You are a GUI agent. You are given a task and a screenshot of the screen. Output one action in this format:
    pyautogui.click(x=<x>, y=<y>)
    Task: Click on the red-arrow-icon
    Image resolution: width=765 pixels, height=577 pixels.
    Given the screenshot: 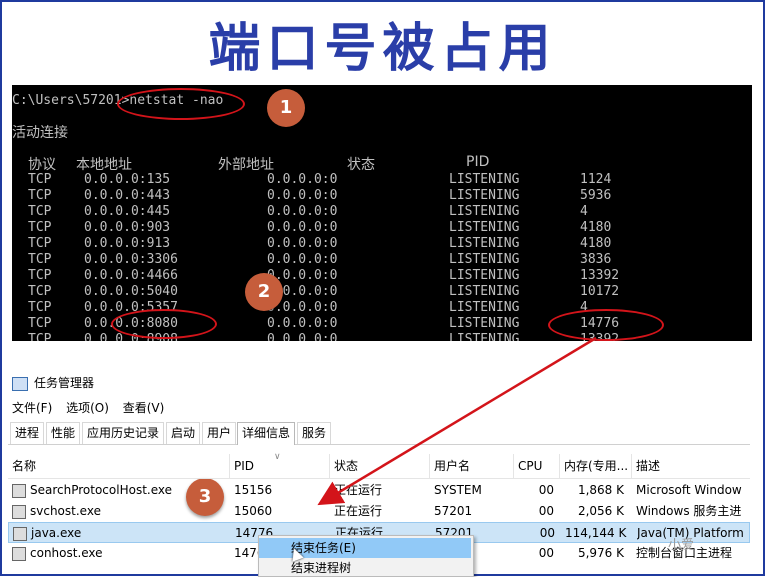 What is the action you would take?
    pyautogui.click(x=457, y=421)
    